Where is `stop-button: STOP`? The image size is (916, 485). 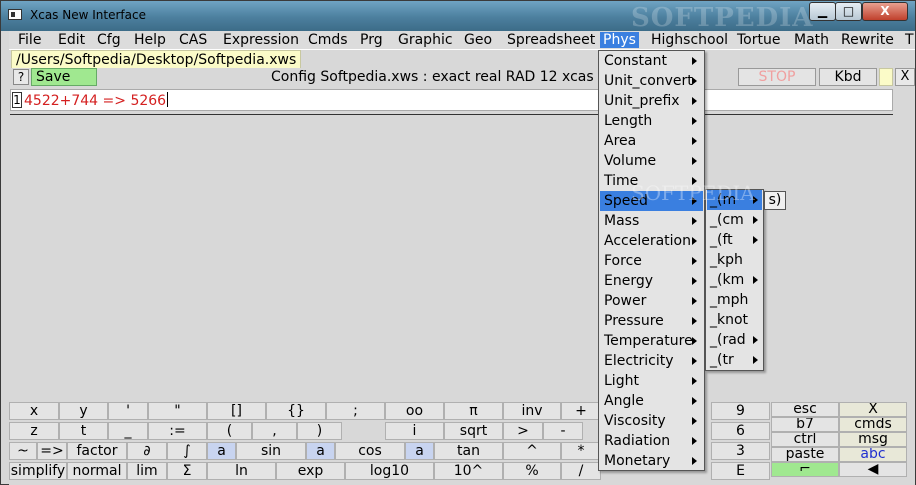 stop-button: STOP is located at coordinates (777, 77).